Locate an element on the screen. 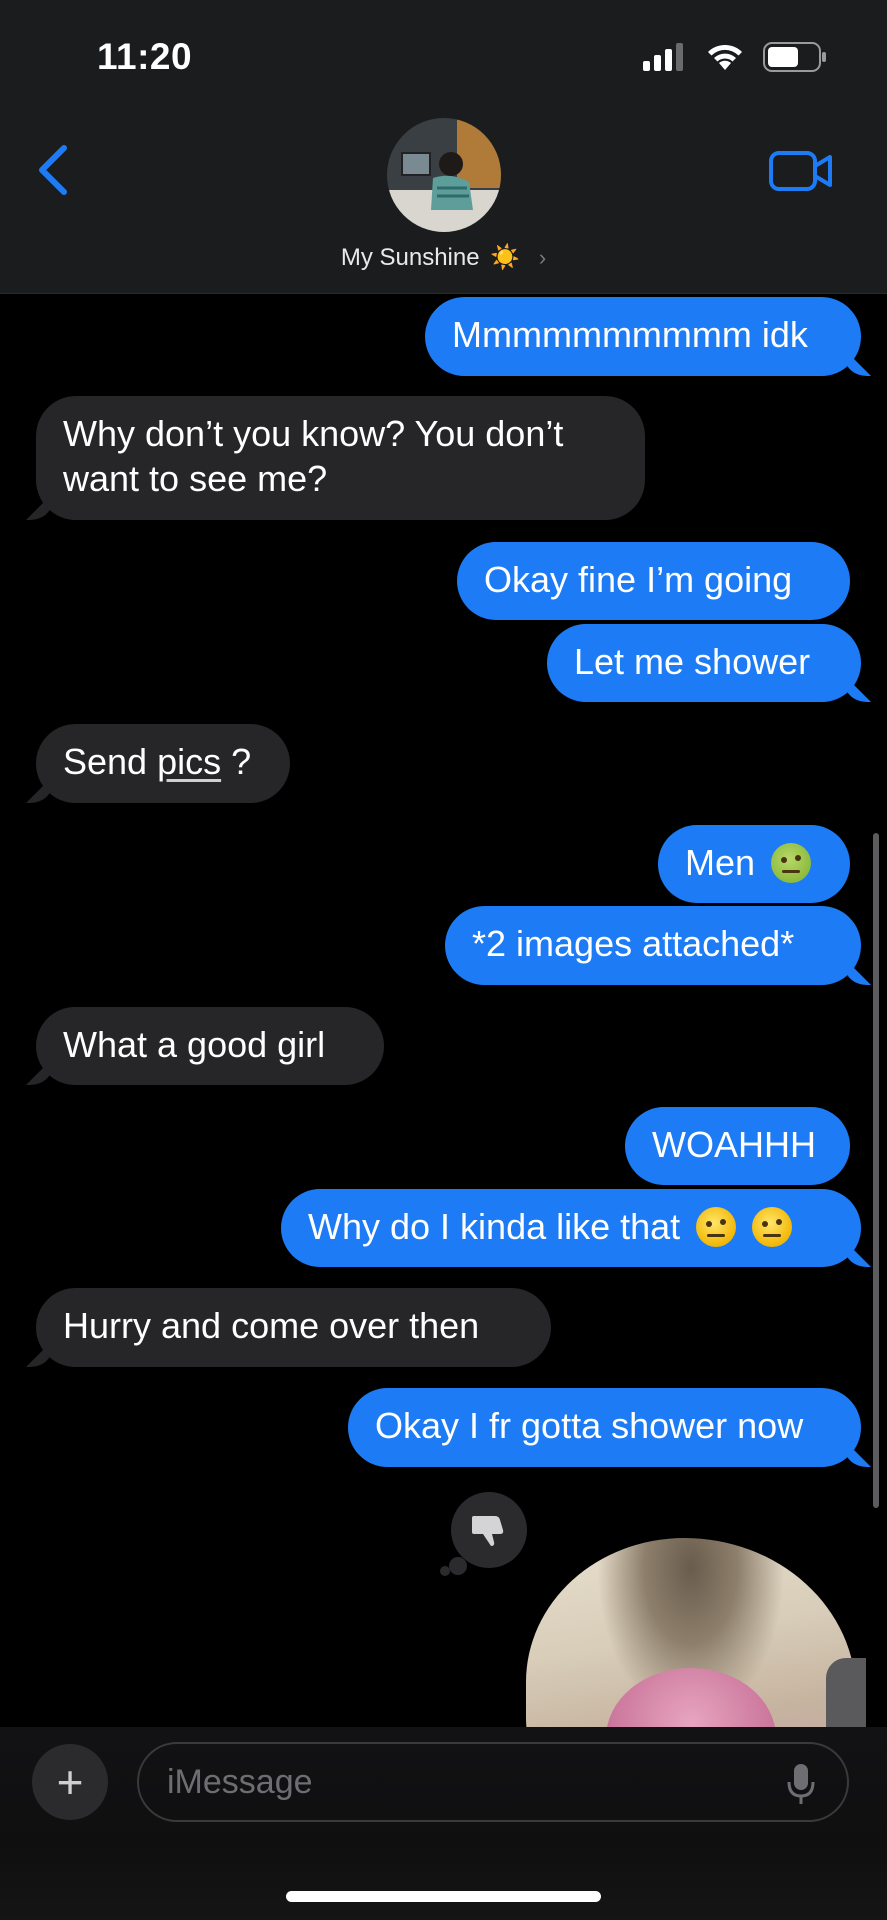 The image size is (887, 1920). avatar-photo is located at coordinates (444, 175).